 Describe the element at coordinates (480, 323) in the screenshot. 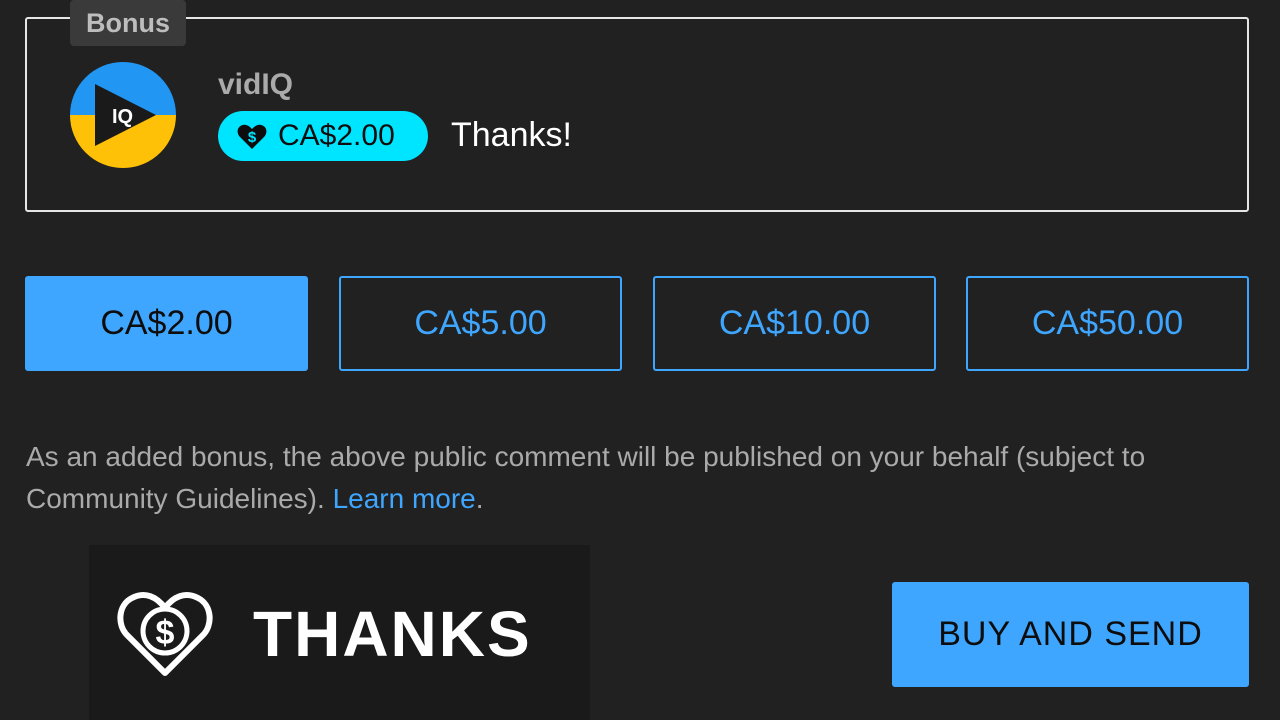

I see `amount-option-5: CA$5.00` at that location.